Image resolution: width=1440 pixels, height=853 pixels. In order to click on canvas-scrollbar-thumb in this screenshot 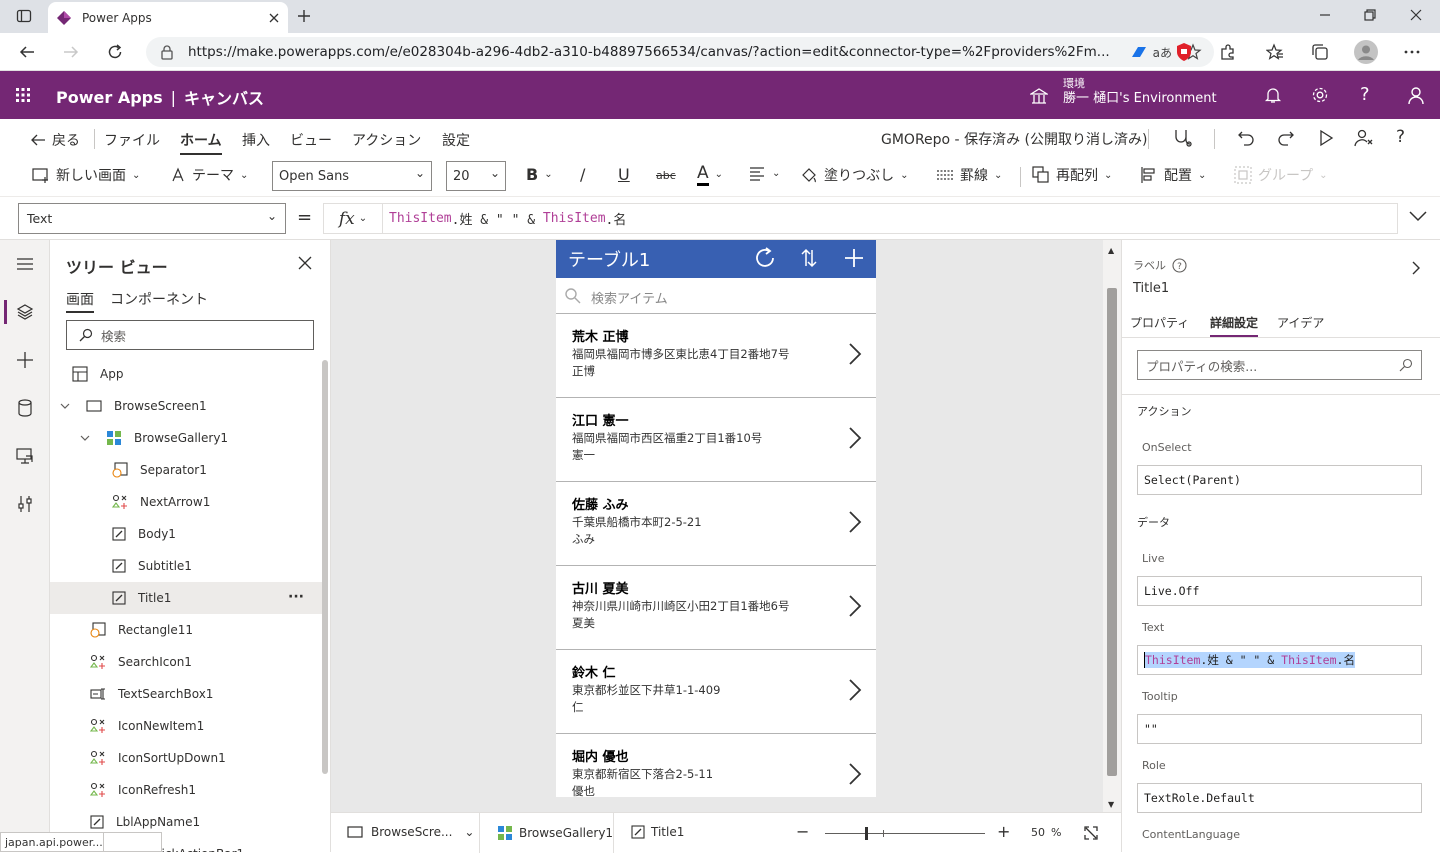, I will do `click(1112, 532)`.